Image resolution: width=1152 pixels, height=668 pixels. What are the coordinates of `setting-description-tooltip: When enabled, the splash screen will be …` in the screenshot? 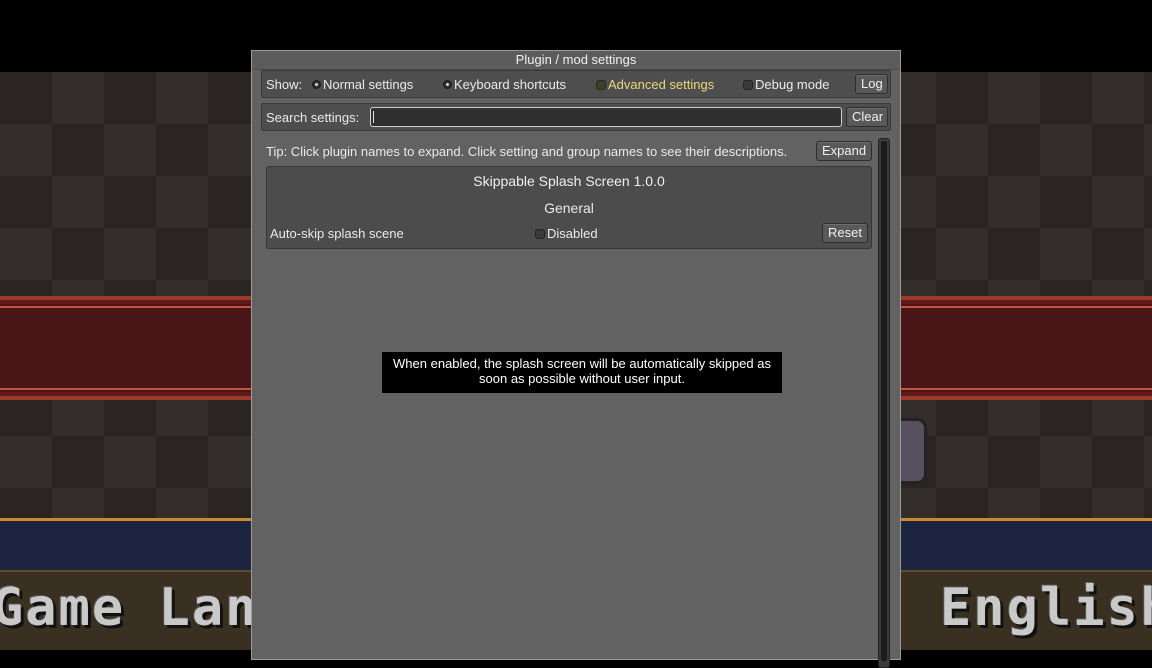 It's located at (582, 372).